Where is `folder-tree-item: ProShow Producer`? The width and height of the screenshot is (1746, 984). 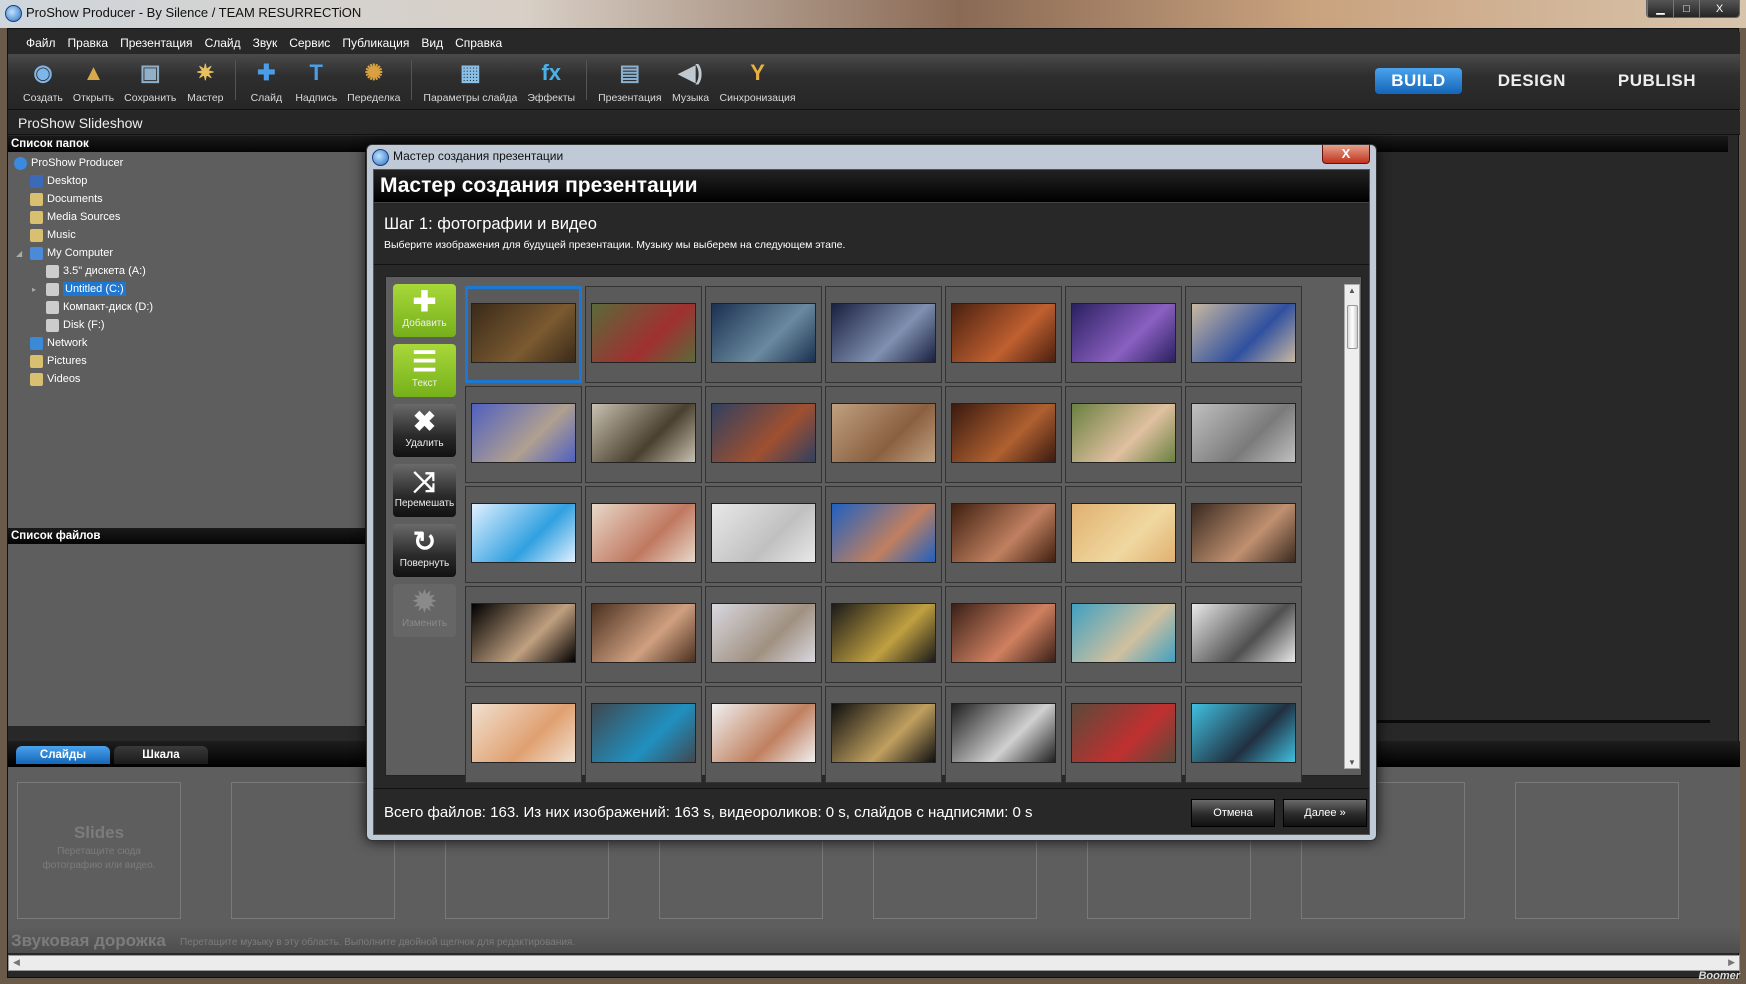
folder-tree-item: ProShow Producer is located at coordinates (186, 163).